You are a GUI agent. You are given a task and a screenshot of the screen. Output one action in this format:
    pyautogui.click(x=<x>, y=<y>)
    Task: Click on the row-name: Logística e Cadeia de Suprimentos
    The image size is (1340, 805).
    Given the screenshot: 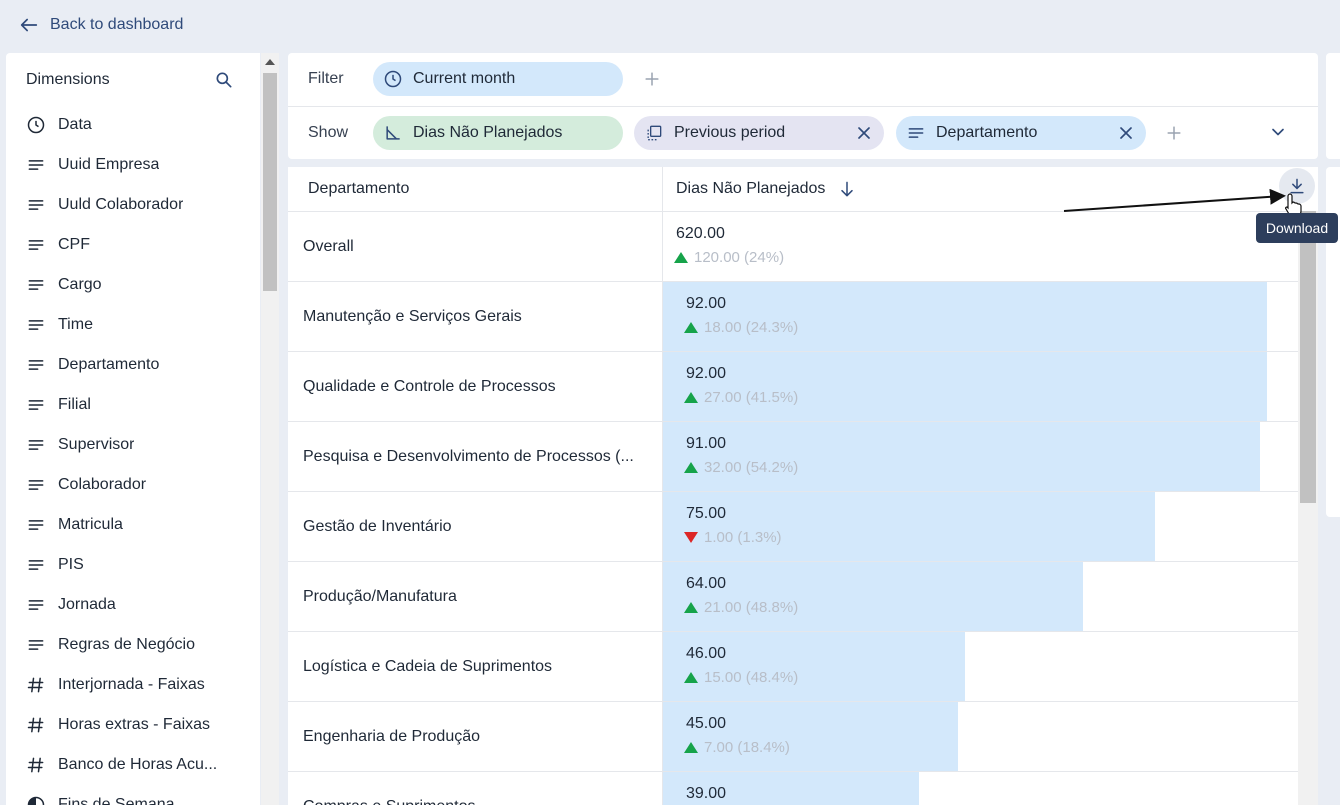 What is the action you would take?
    pyautogui.click(x=428, y=666)
    